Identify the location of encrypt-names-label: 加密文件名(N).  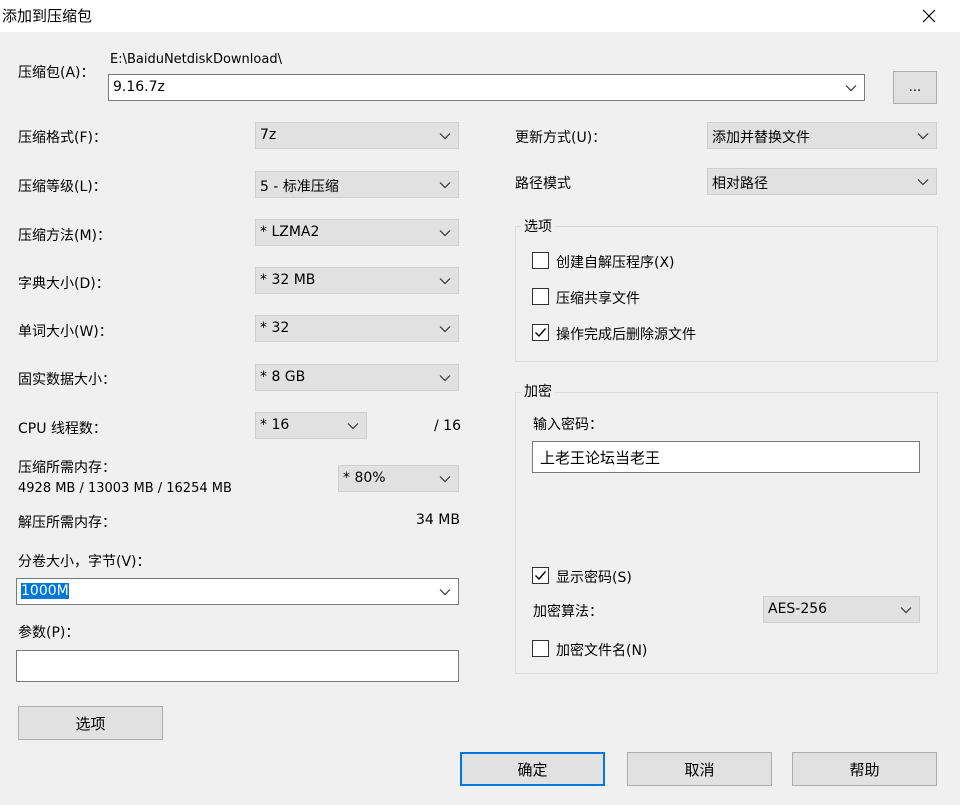
(601, 650).